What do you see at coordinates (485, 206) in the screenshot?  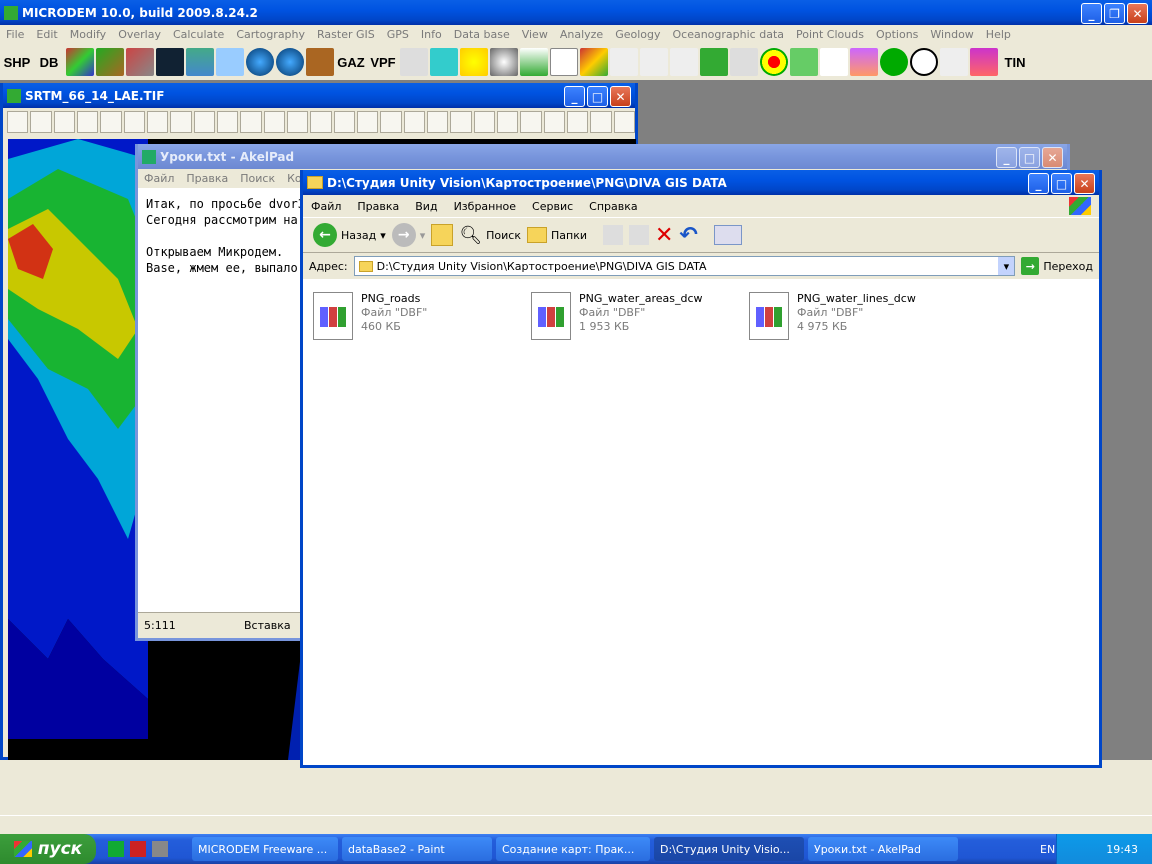 I see `explorer-menu-item: Избранное` at bounding box center [485, 206].